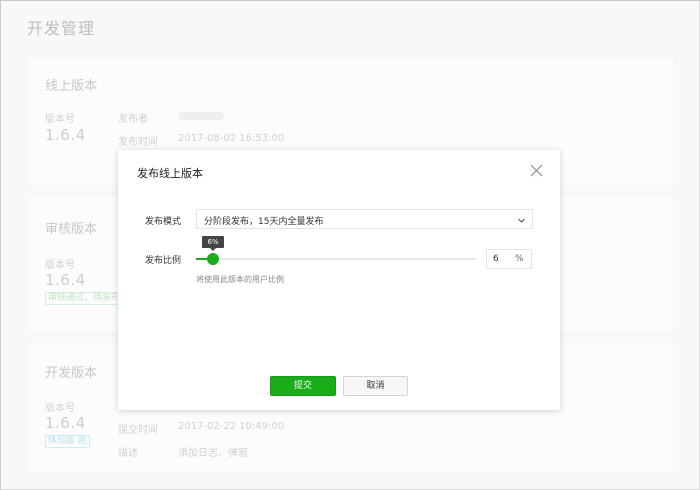  I want to click on publish-mode-value: 分阶段发布，15天内全量发布, so click(264, 222).